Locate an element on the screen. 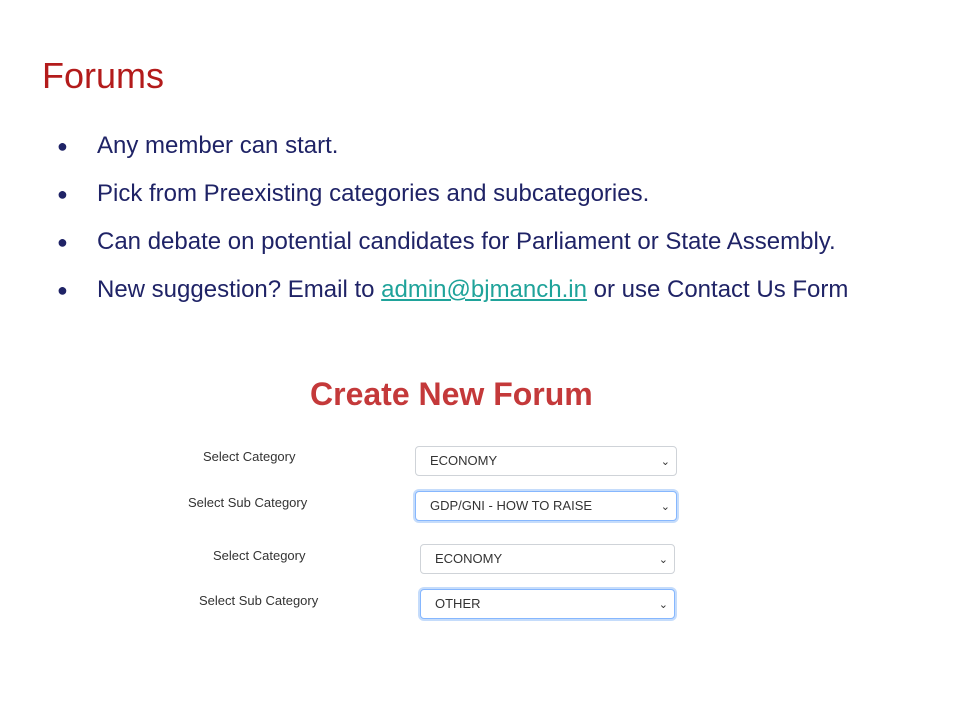 This screenshot has width=960, height=720. bullet-text-before: New suggestion? Email to is located at coordinates (239, 289).